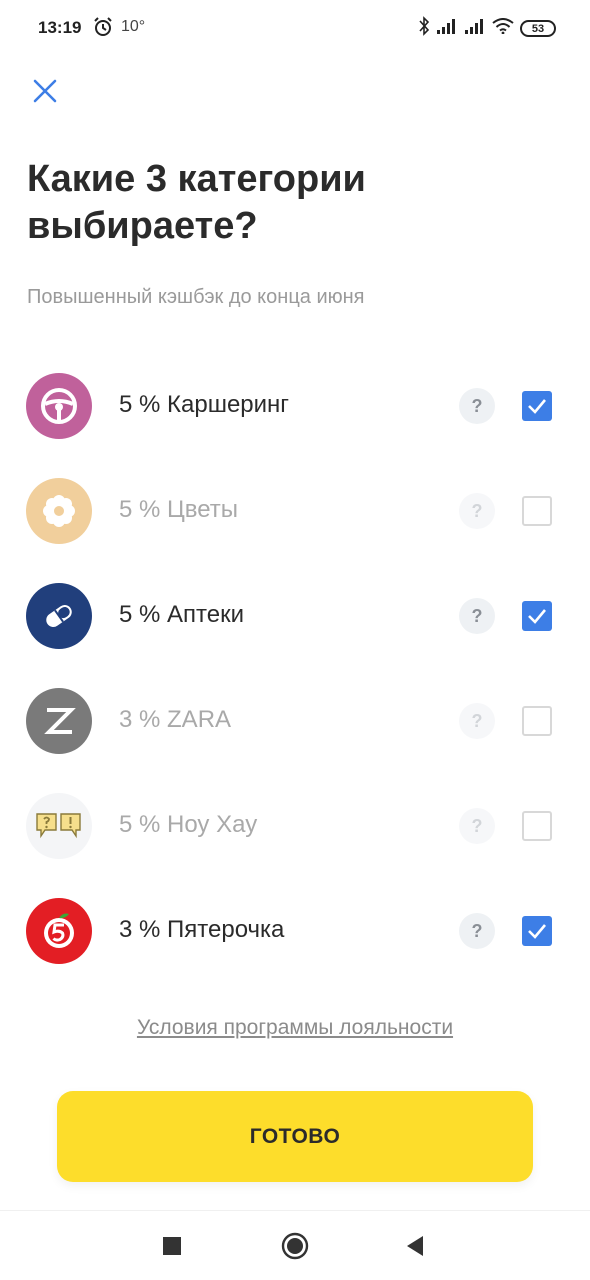 The width and height of the screenshot is (590, 1280). Describe the element at coordinates (133, 26) in the screenshot. I see `status-temperature: 10°` at that location.